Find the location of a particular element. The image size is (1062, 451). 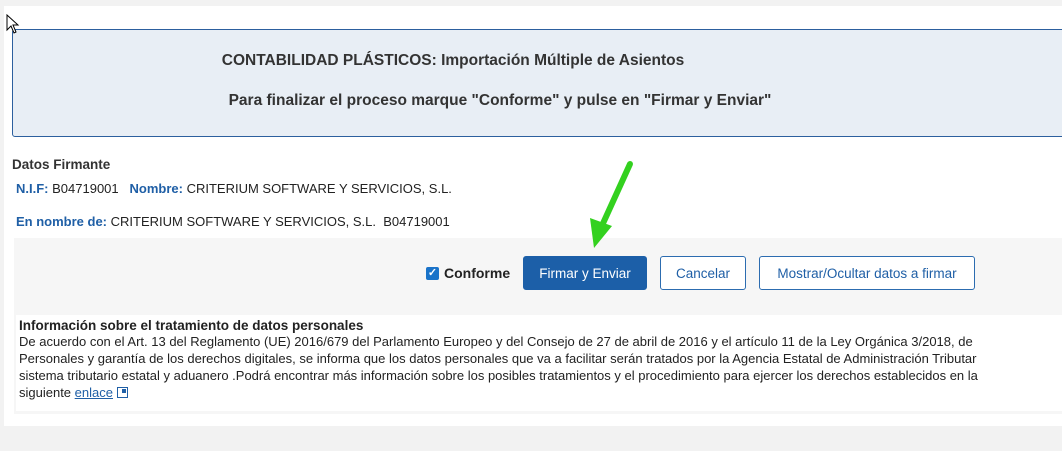

firmar-enviar-button: Firmar y Enviar is located at coordinates (585, 273).